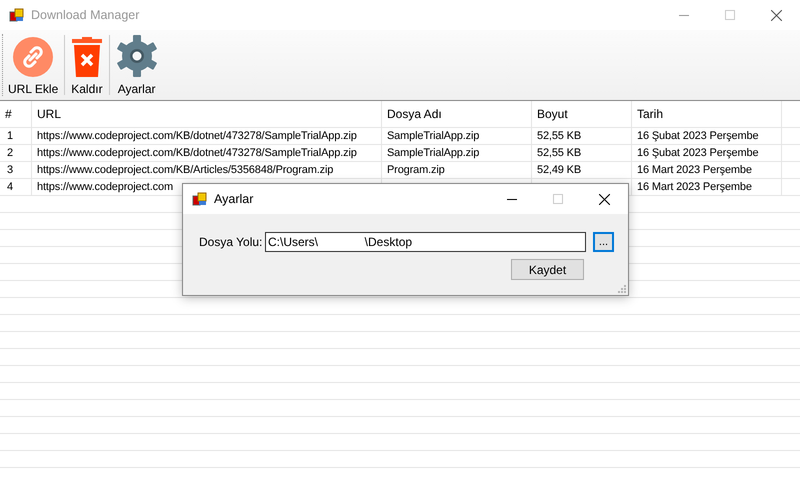 This screenshot has height=481, width=800. What do you see at coordinates (105, 187) in the screenshot?
I see `table-cell: https://www.codeproject.com` at bounding box center [105, 187].